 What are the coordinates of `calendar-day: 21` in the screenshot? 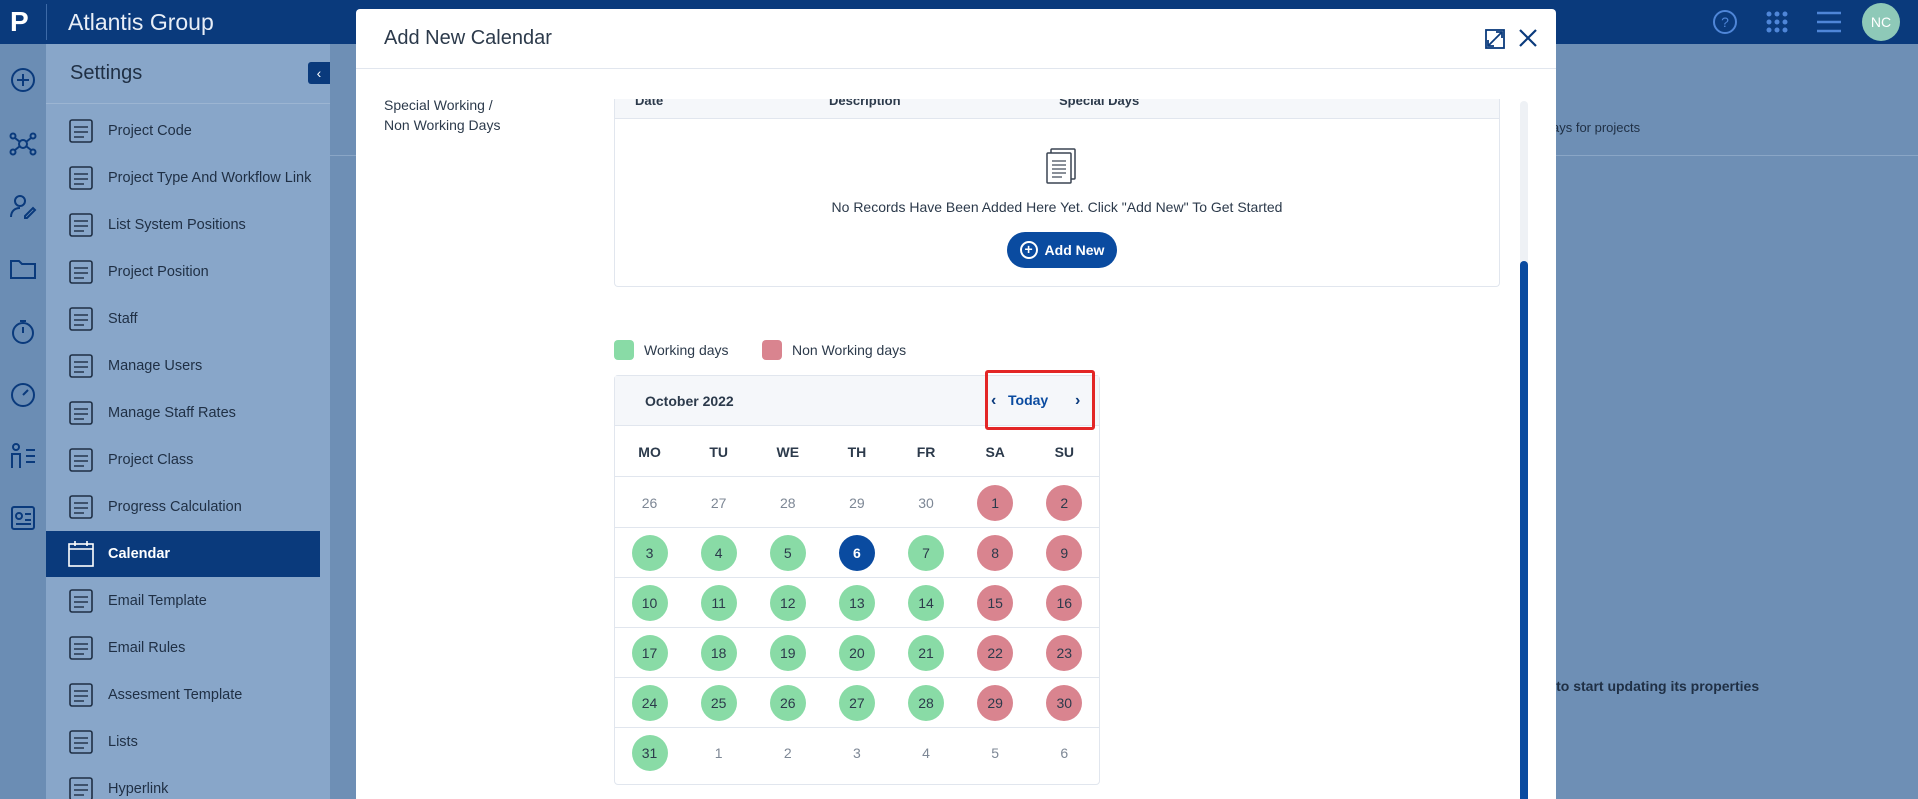 It's located at (926, 653).